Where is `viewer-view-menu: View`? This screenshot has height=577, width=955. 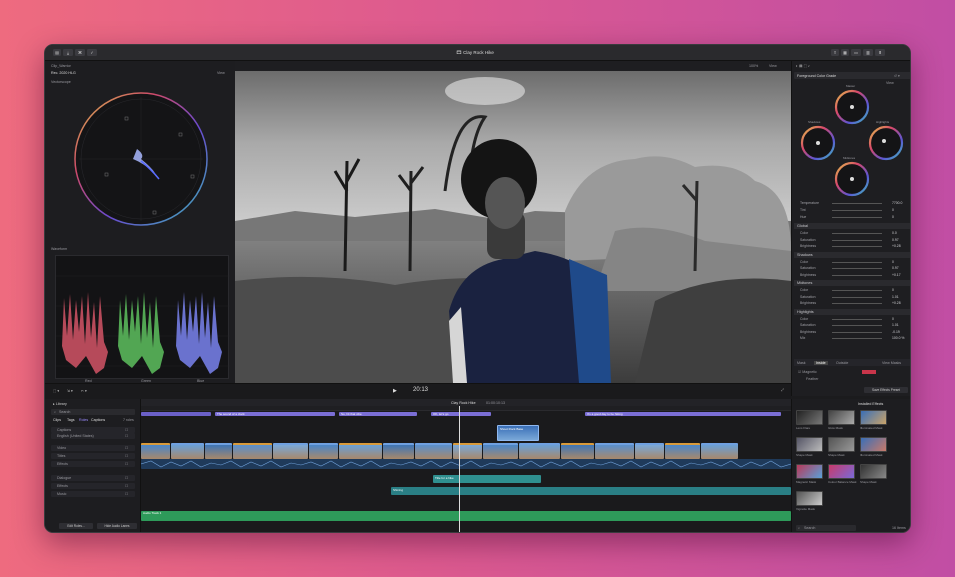 viewer-view-menu: View is located at coordinates (773, 66).